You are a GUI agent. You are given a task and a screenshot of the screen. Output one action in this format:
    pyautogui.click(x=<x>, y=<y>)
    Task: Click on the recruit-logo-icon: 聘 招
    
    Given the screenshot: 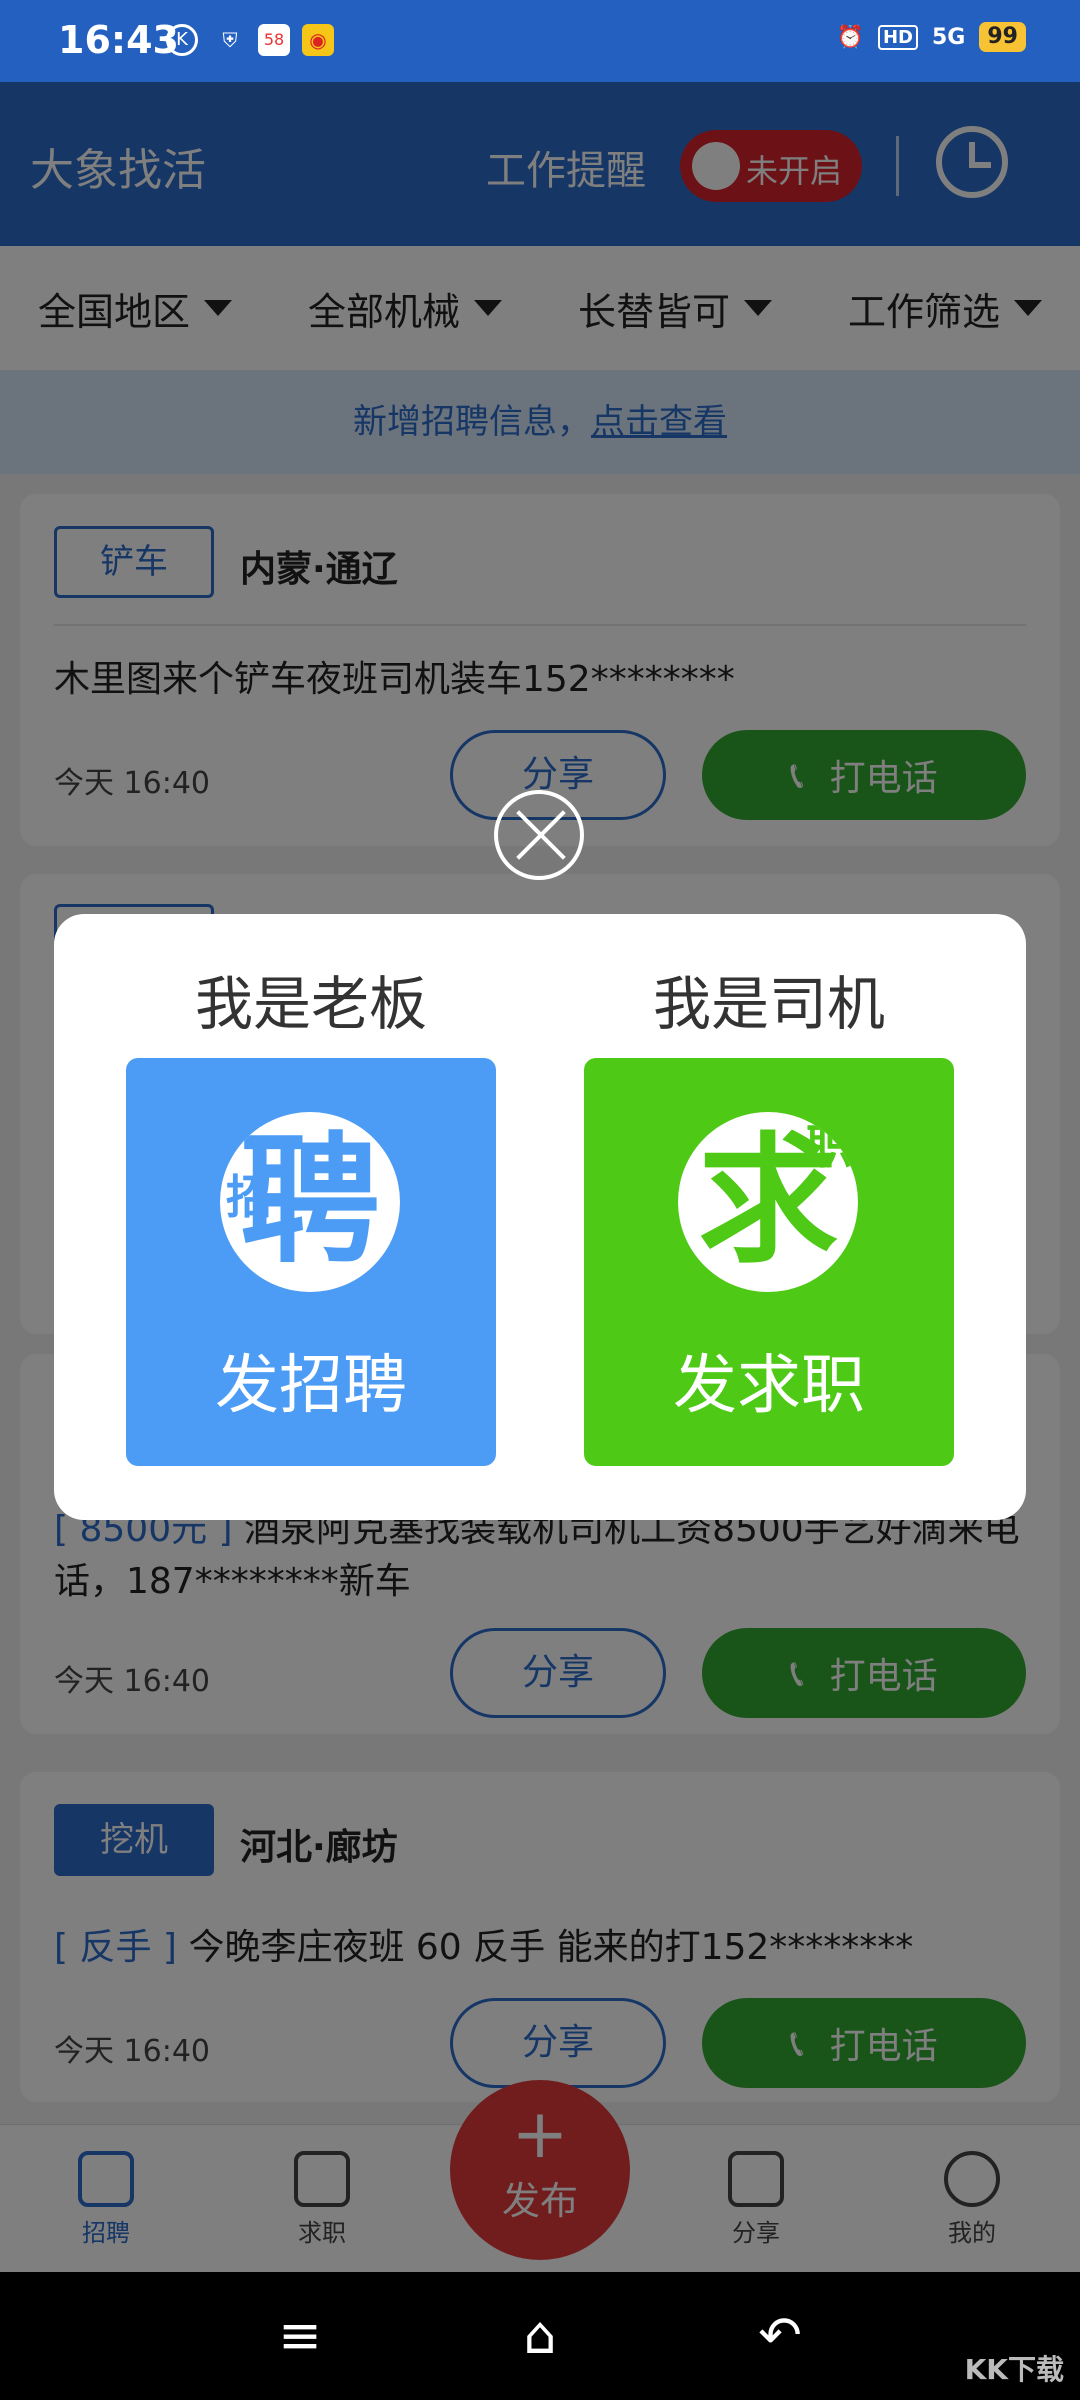 What is the action you would take?
    pyautogui.click(x=310, y=1202)
    